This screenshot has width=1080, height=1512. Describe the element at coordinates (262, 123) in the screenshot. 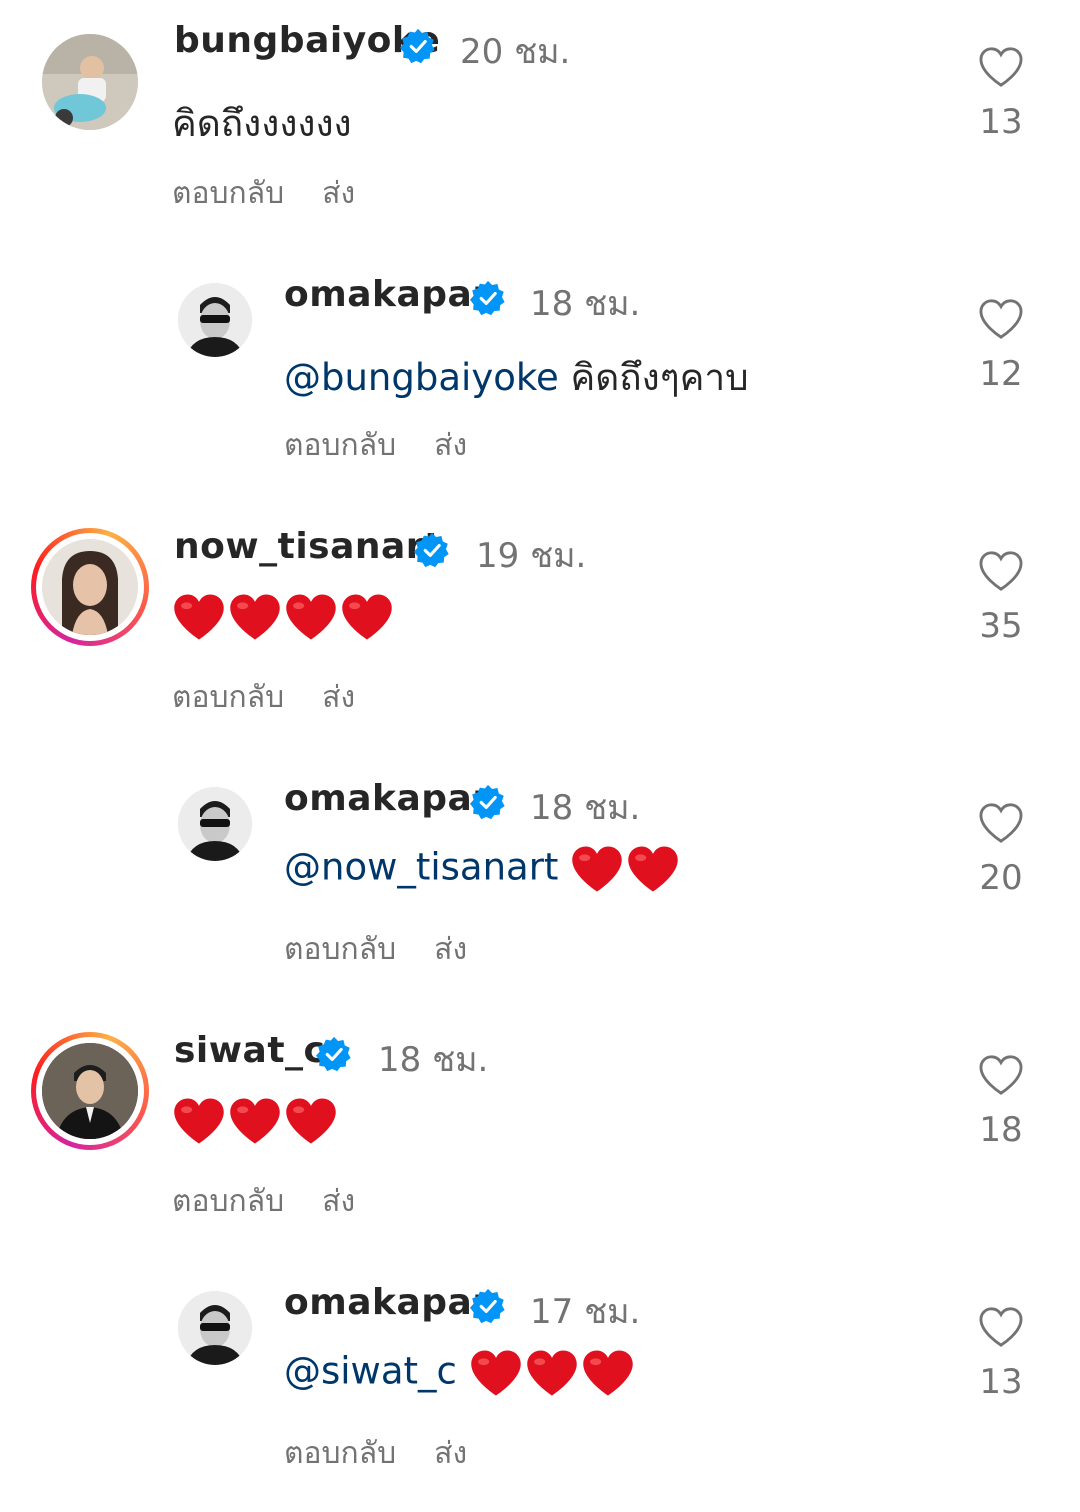

I see `comment-text: คิดถึงงงงงง` at that location.